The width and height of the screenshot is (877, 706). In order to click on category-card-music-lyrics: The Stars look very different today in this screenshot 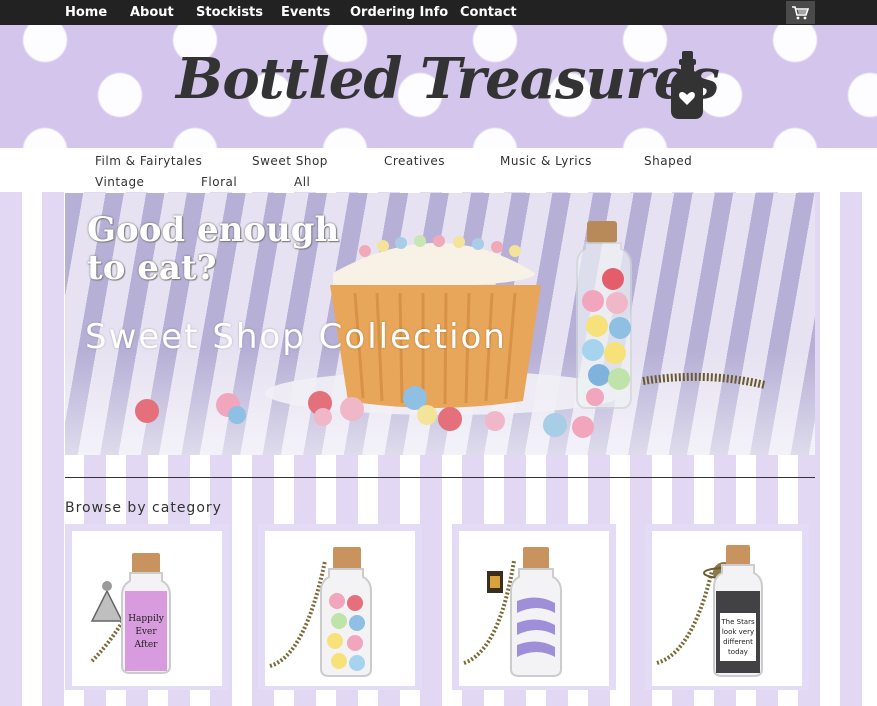, I will do `click(727, 607)`.